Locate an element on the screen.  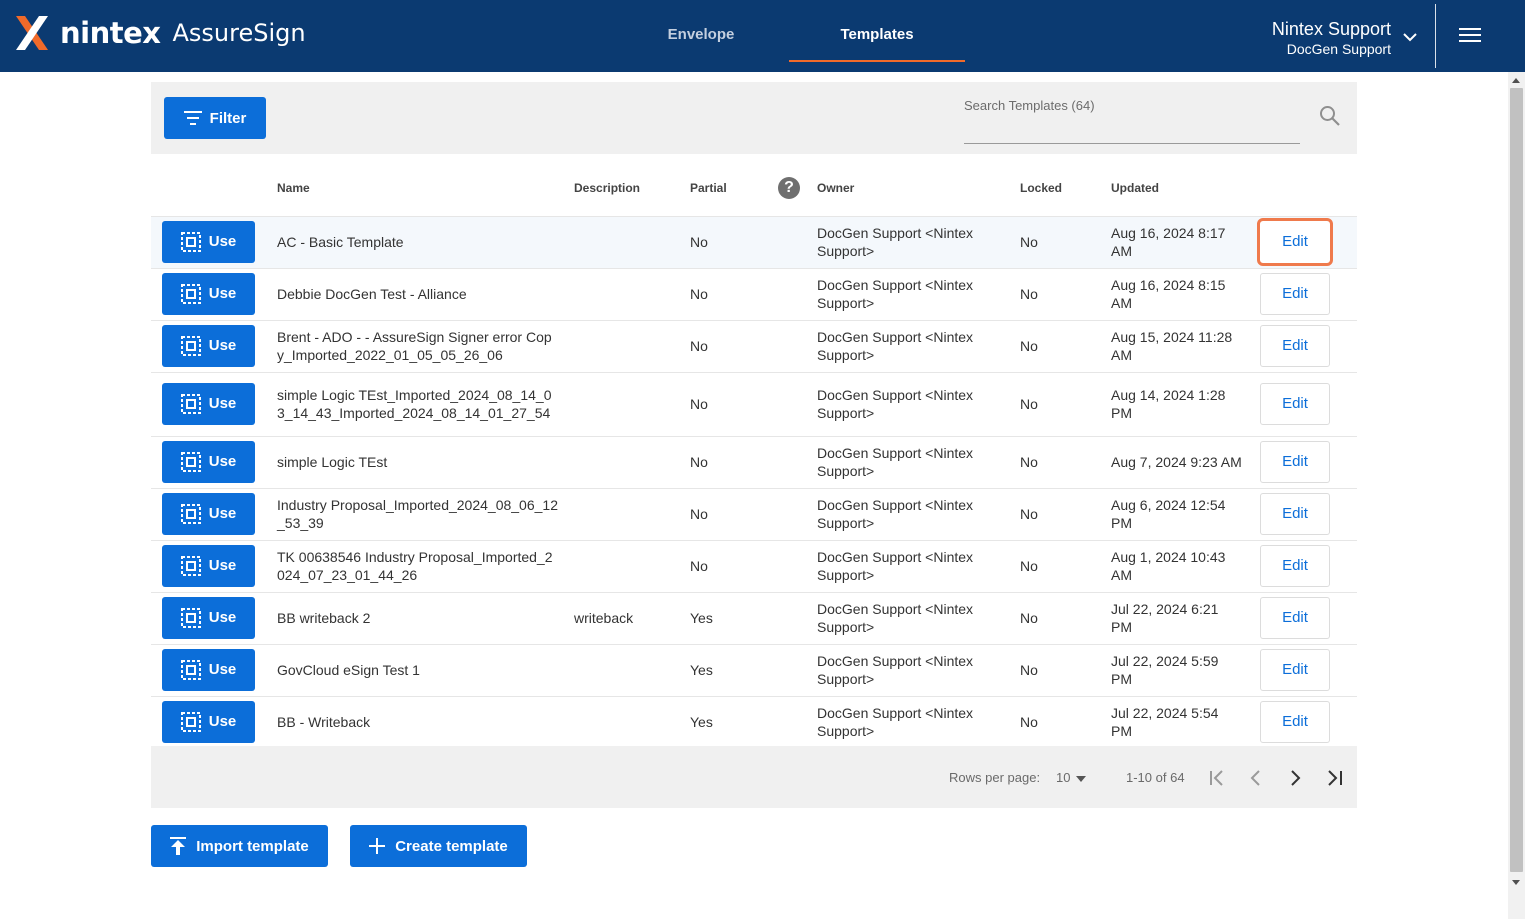
scroll-up-arrow-icon is located at coordinates (1516, 80).